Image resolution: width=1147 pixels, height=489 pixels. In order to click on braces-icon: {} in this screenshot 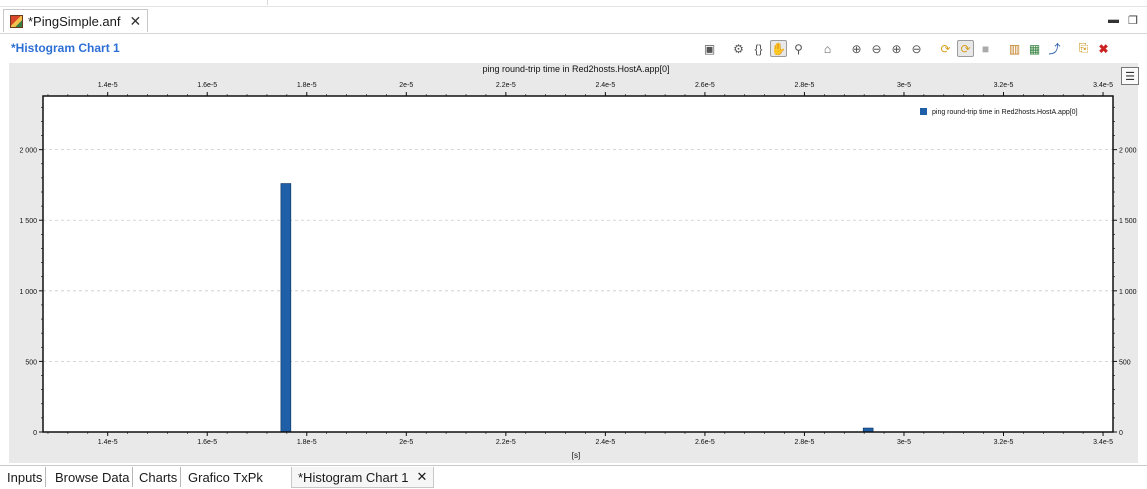, I will do `click(758, 48)`.